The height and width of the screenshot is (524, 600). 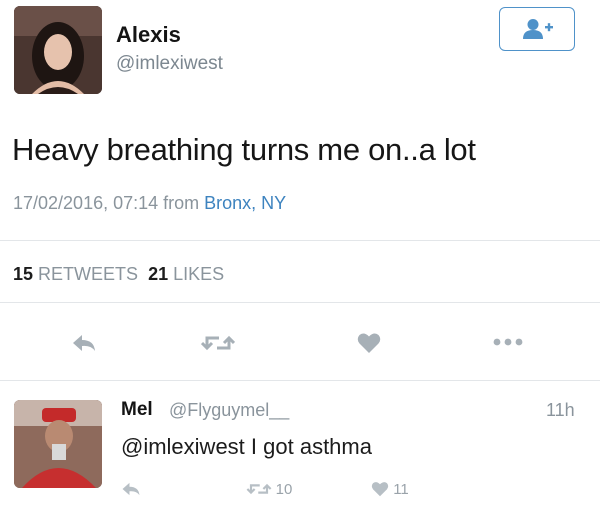 I want to click on reply-author-name: Mel, so click(x=137, y=410).